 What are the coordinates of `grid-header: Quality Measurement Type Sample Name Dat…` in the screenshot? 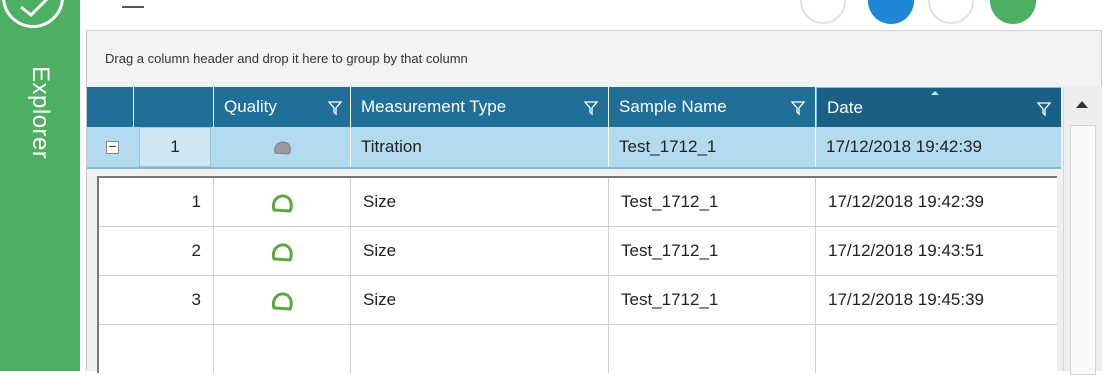 It's located at (574, 107).